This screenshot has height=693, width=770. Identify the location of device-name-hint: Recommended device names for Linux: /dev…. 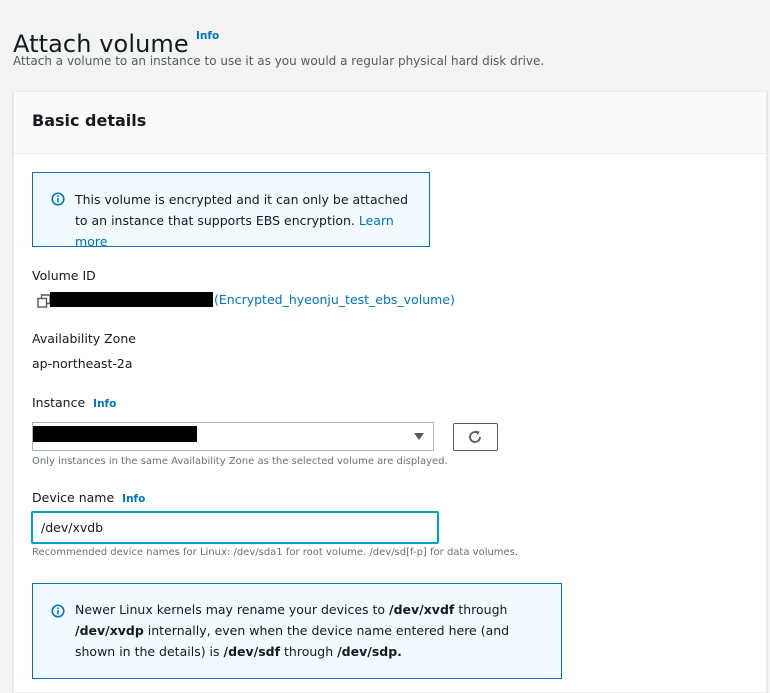
(275, 552).